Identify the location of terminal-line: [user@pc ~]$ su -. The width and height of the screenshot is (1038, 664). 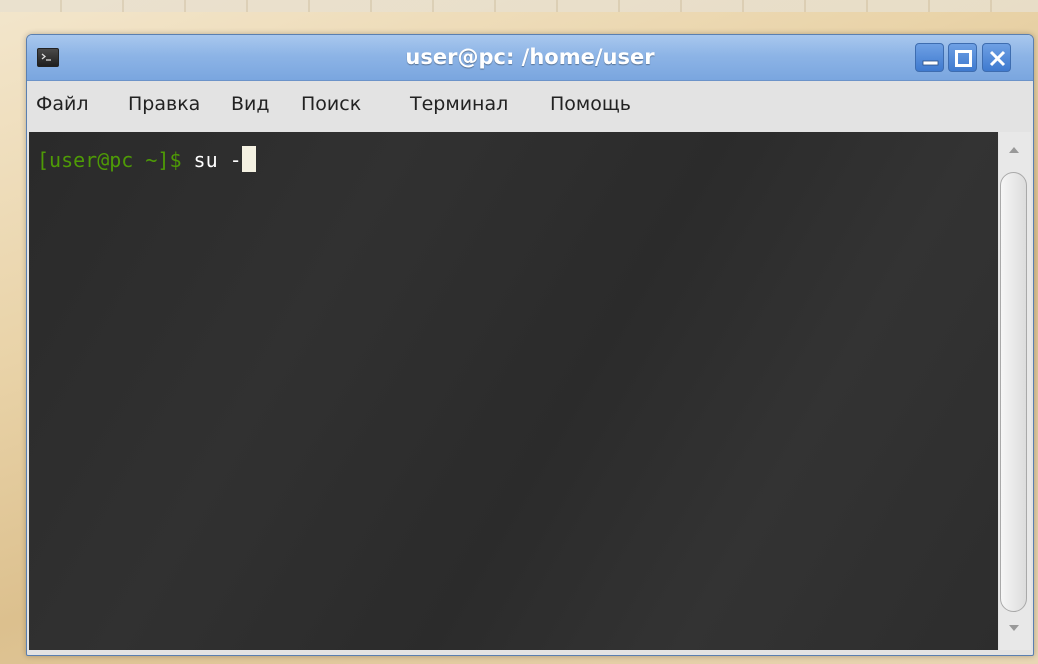
(146, 159).